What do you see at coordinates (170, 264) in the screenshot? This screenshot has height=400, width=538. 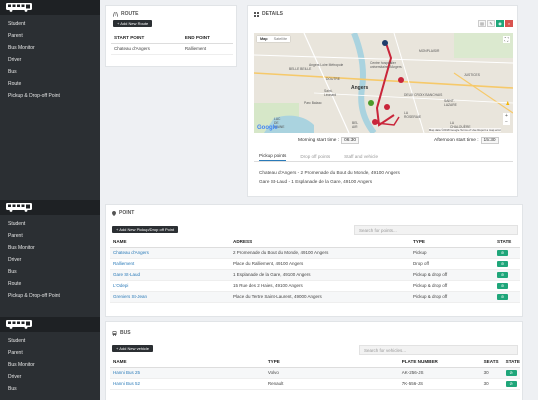 I see `point-name-link: Ralliement` at bounding box center [170, 264].